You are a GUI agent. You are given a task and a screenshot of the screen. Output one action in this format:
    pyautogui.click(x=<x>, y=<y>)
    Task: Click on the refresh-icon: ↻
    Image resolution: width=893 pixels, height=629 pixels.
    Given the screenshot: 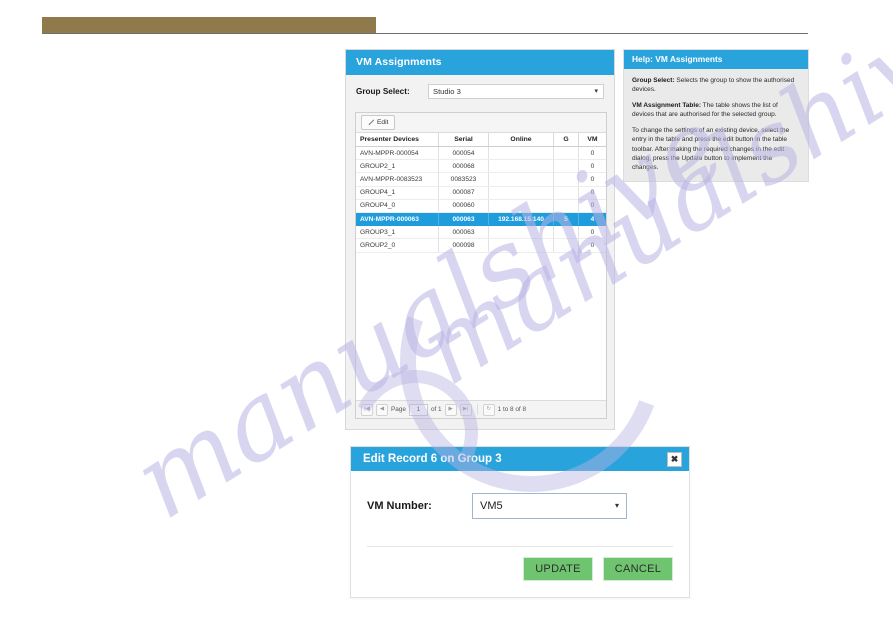 What is the action you would take?
    pyautogui.click(x=488, y=409)
    